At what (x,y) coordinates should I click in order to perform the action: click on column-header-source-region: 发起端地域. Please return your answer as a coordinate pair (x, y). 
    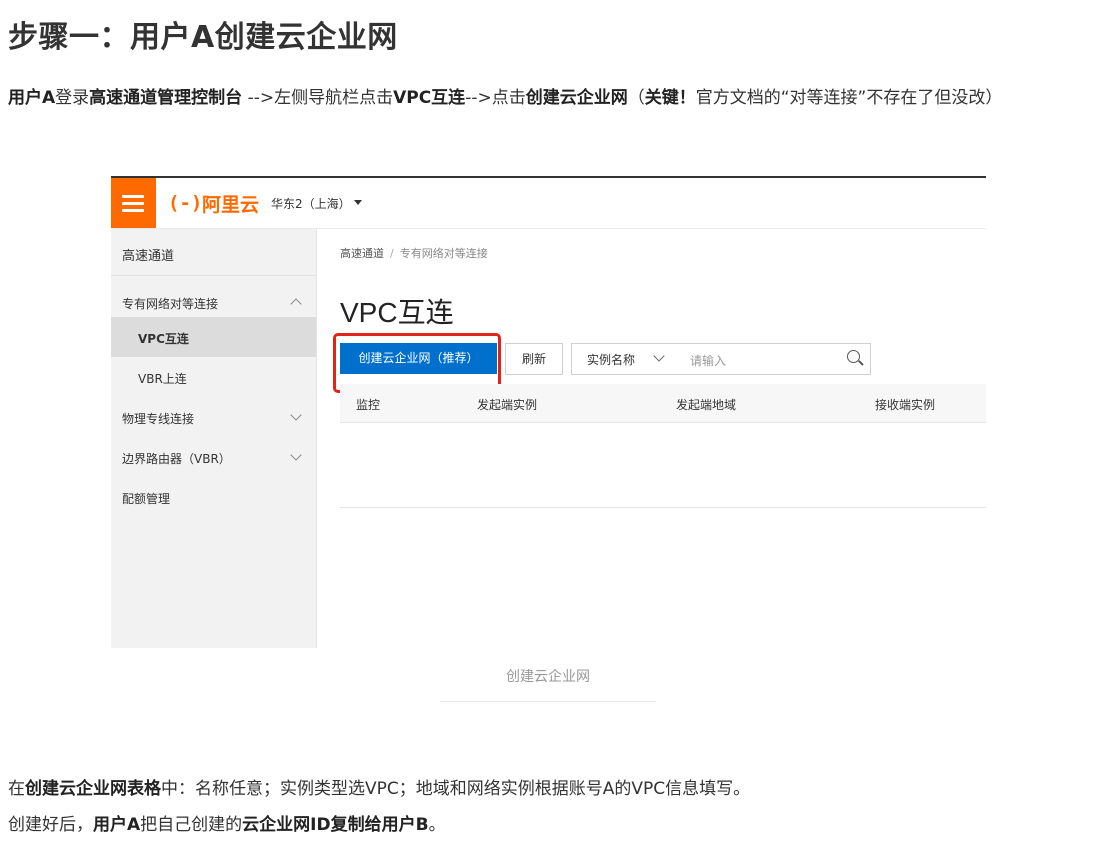
    Looking at the image, I should click on (706, 405).